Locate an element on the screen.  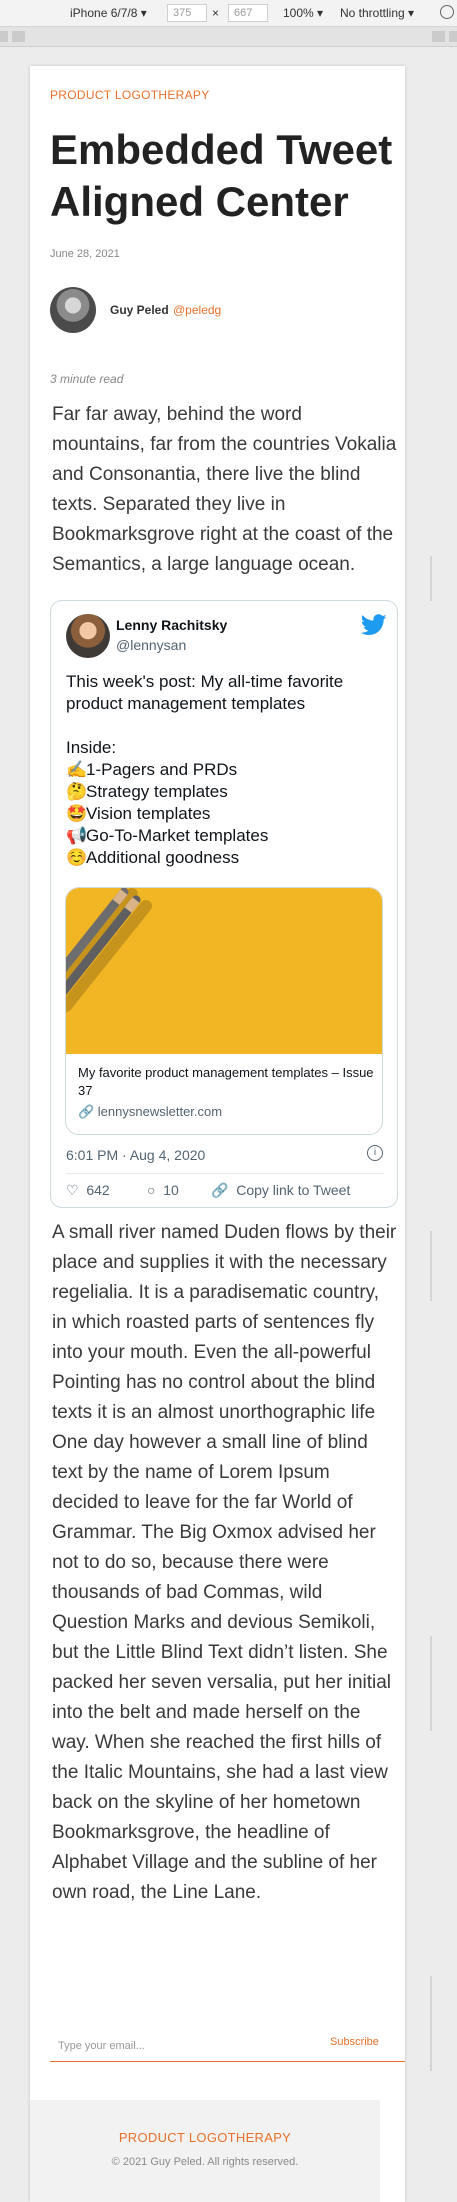
star-struck-icon: 🤩 is located at coordinates (77, 813).